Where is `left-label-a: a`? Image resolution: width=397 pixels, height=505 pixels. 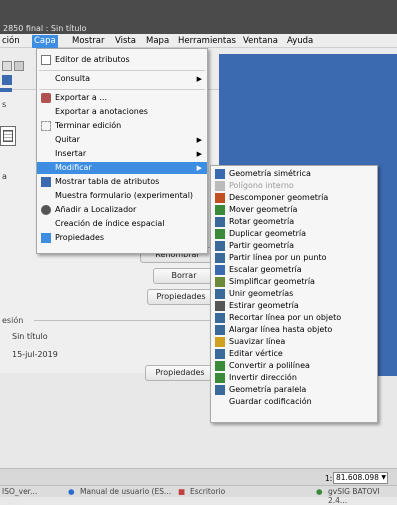 left-label-a: a is located at coordinates (4, 176).